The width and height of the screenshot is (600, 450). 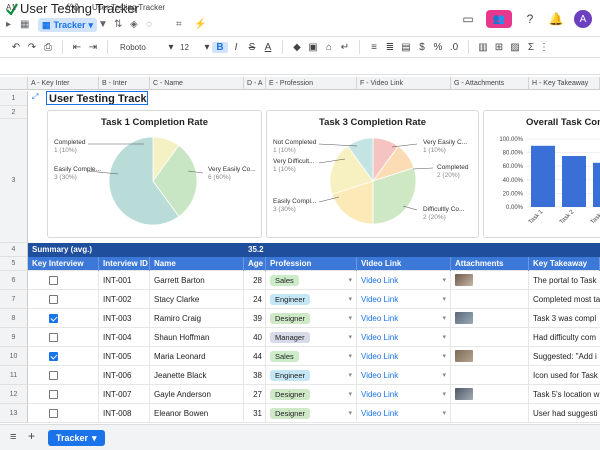 What do you see at coordinates (197, 299) in the screenshot?
I see `name-cell: Stacy Clarke` at bounding box center [197, 299].